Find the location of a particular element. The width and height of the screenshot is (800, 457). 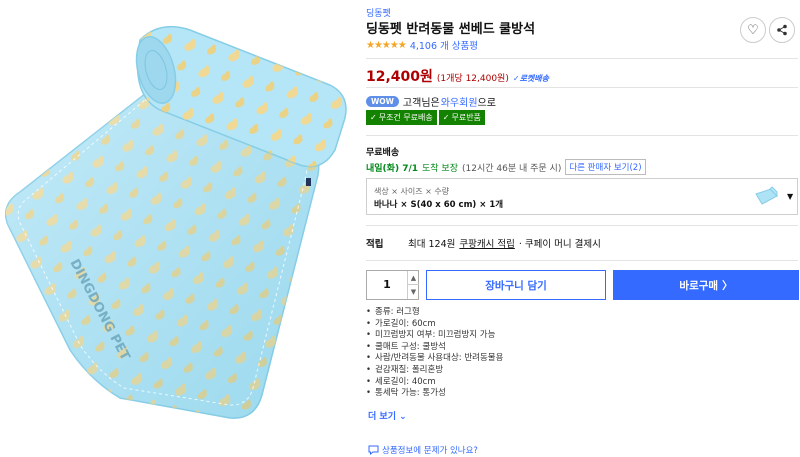

review-count-link: 4,106 개 상품평 is located at coordinates (444, 45).